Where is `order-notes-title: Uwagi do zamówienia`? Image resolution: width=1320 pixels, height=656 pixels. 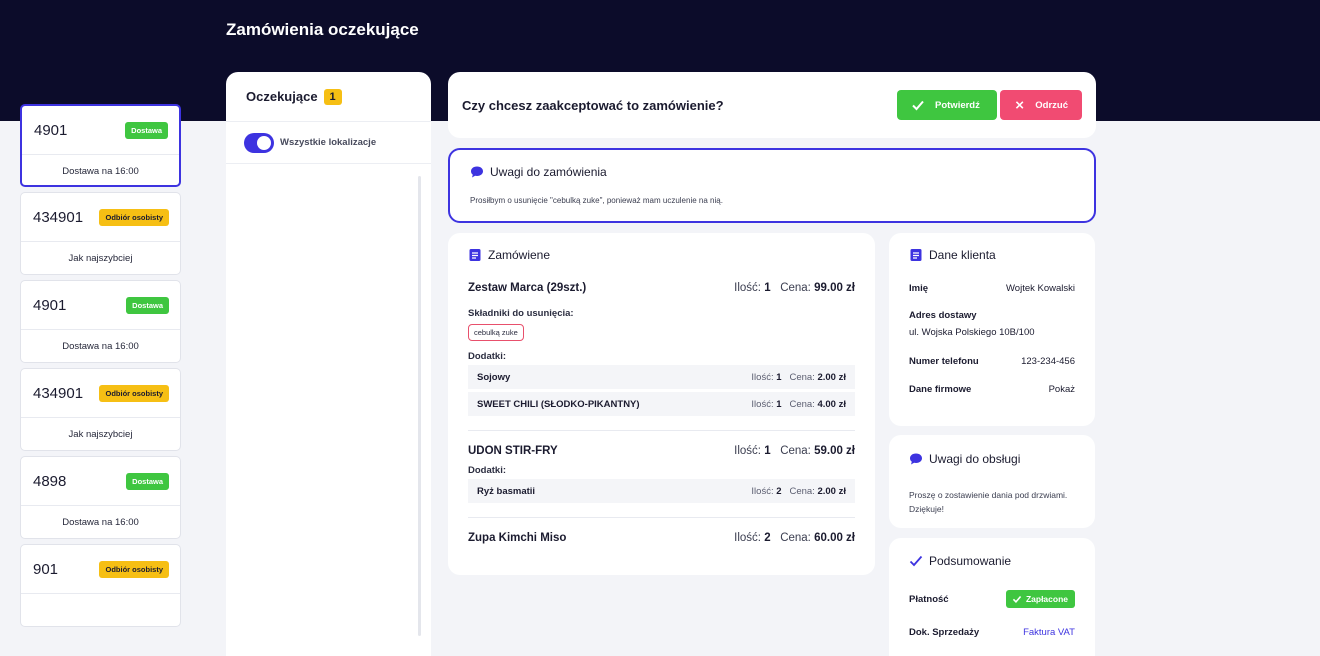 order-notes-title: Uwagi do zamówienia is located at coordinates (548, 172).